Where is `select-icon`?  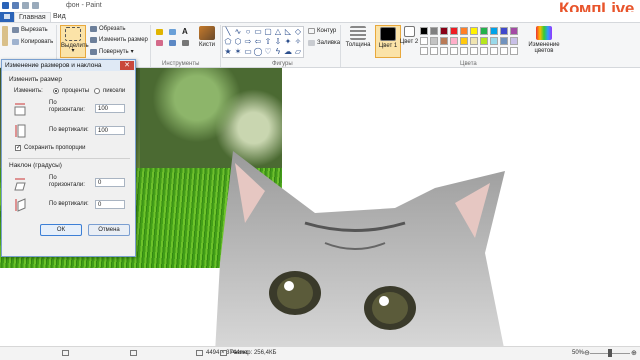
select-icon is located at coordinates (73, 34).